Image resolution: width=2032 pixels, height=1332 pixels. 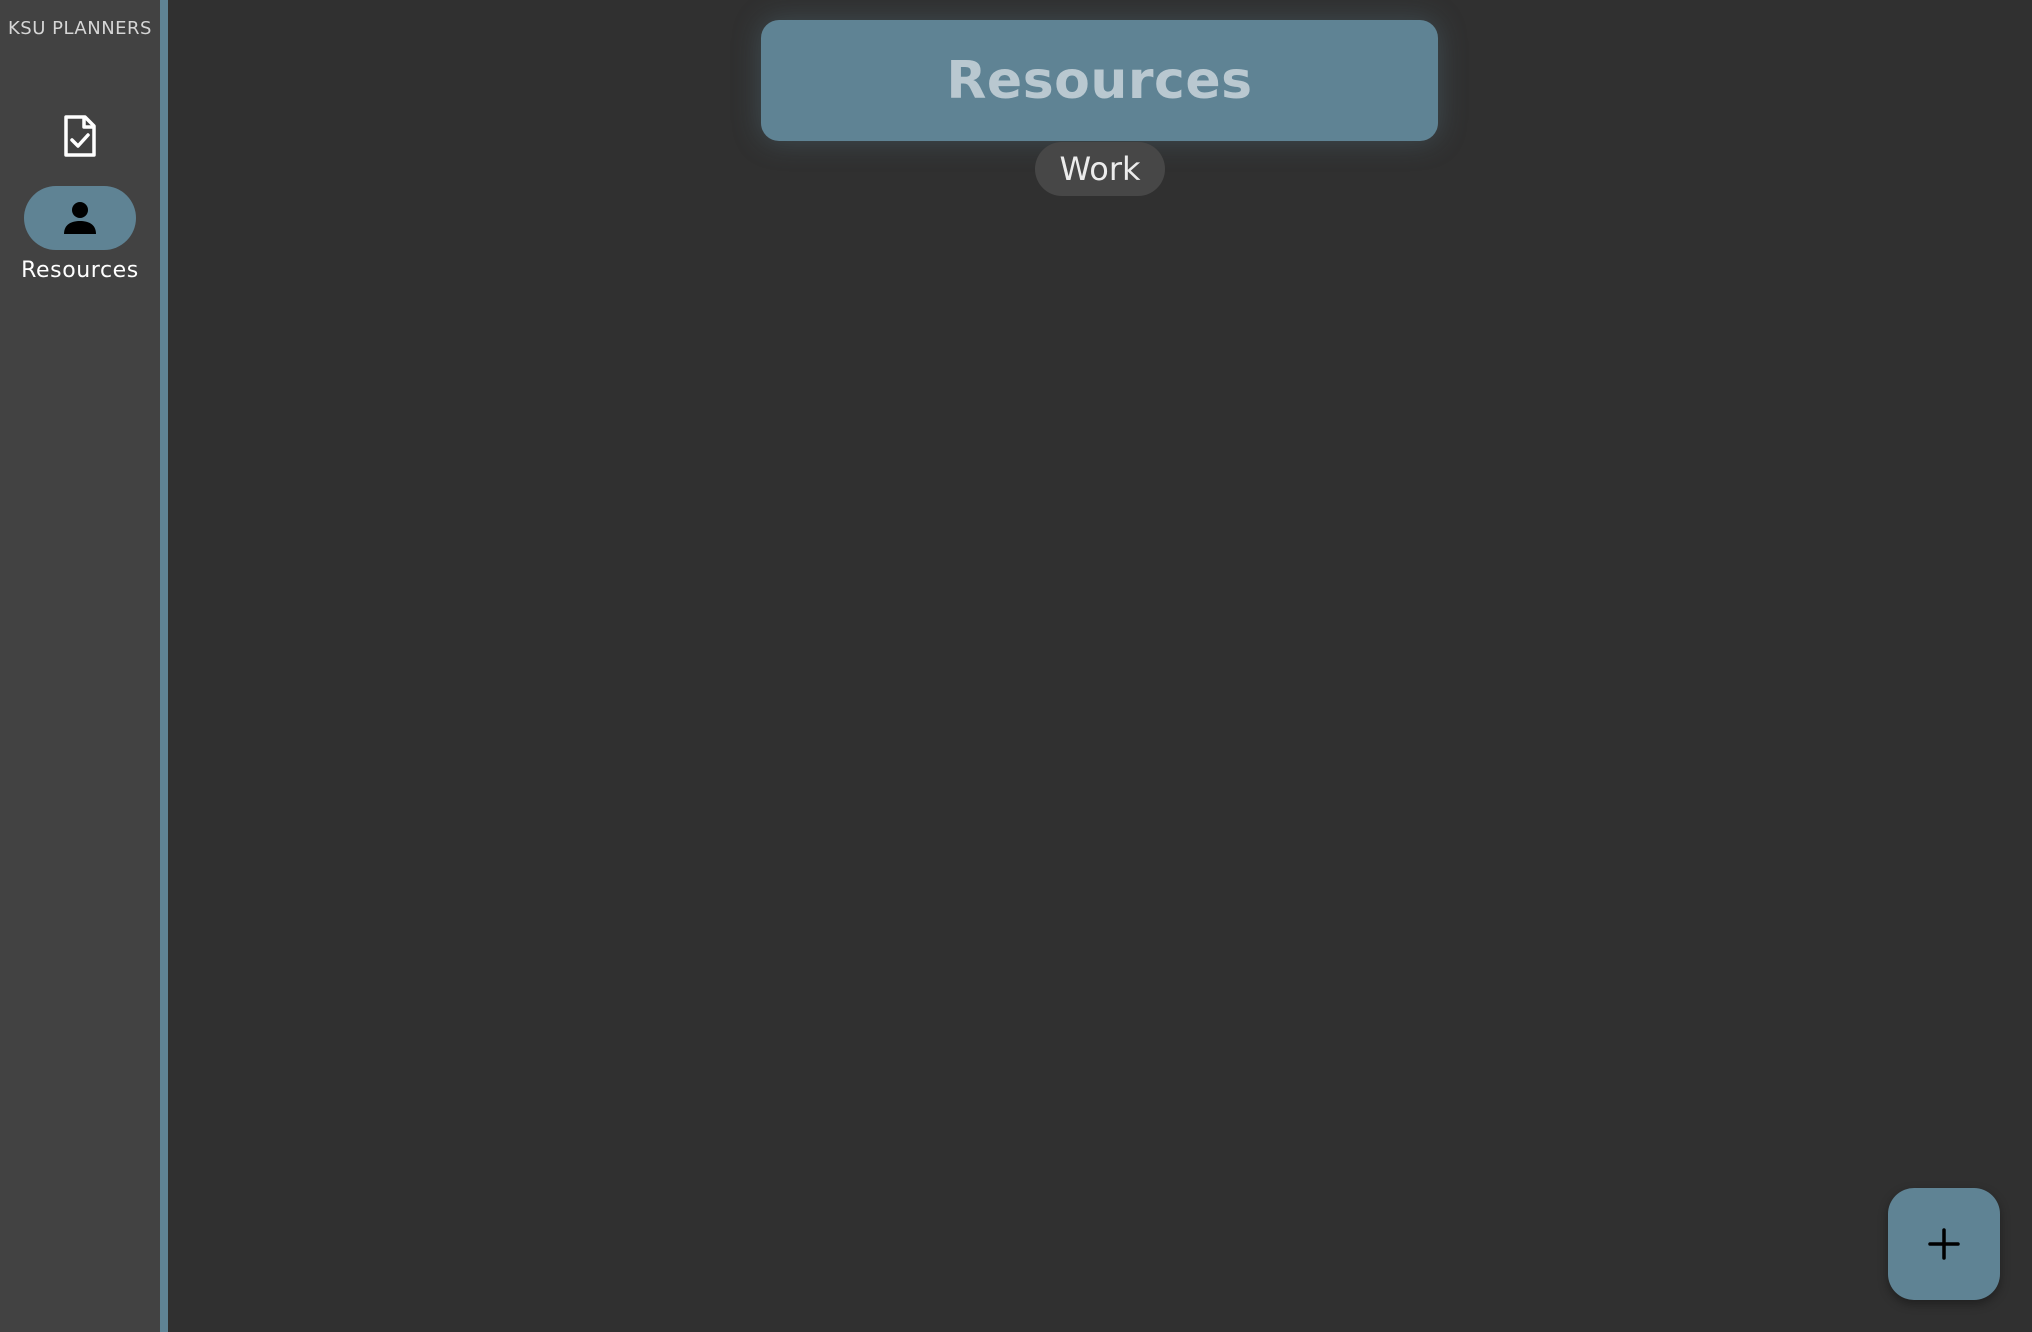 What do you see at coordinates (80, 218) in the screenshot?
I see `person-icon` at bounding box center [80, 218].